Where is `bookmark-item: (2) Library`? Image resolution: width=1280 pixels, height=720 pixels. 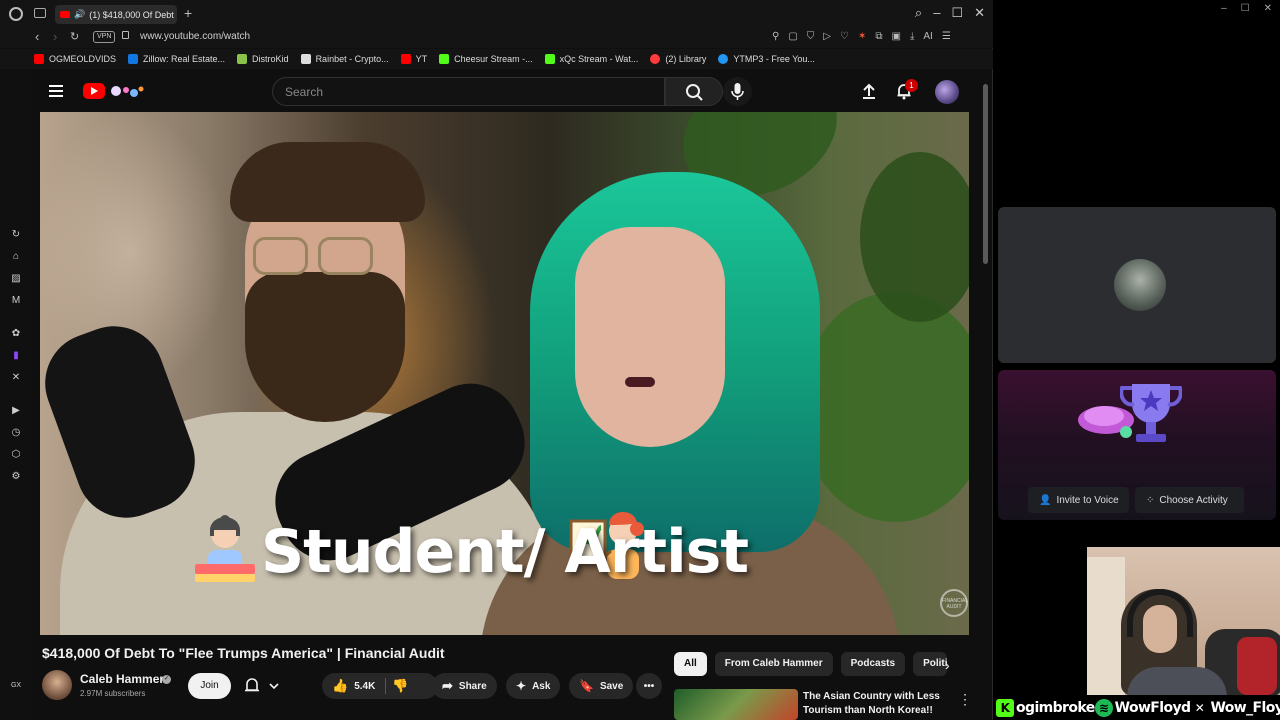 bookmark-item: (2) Library is located at coordinates (678, 59).